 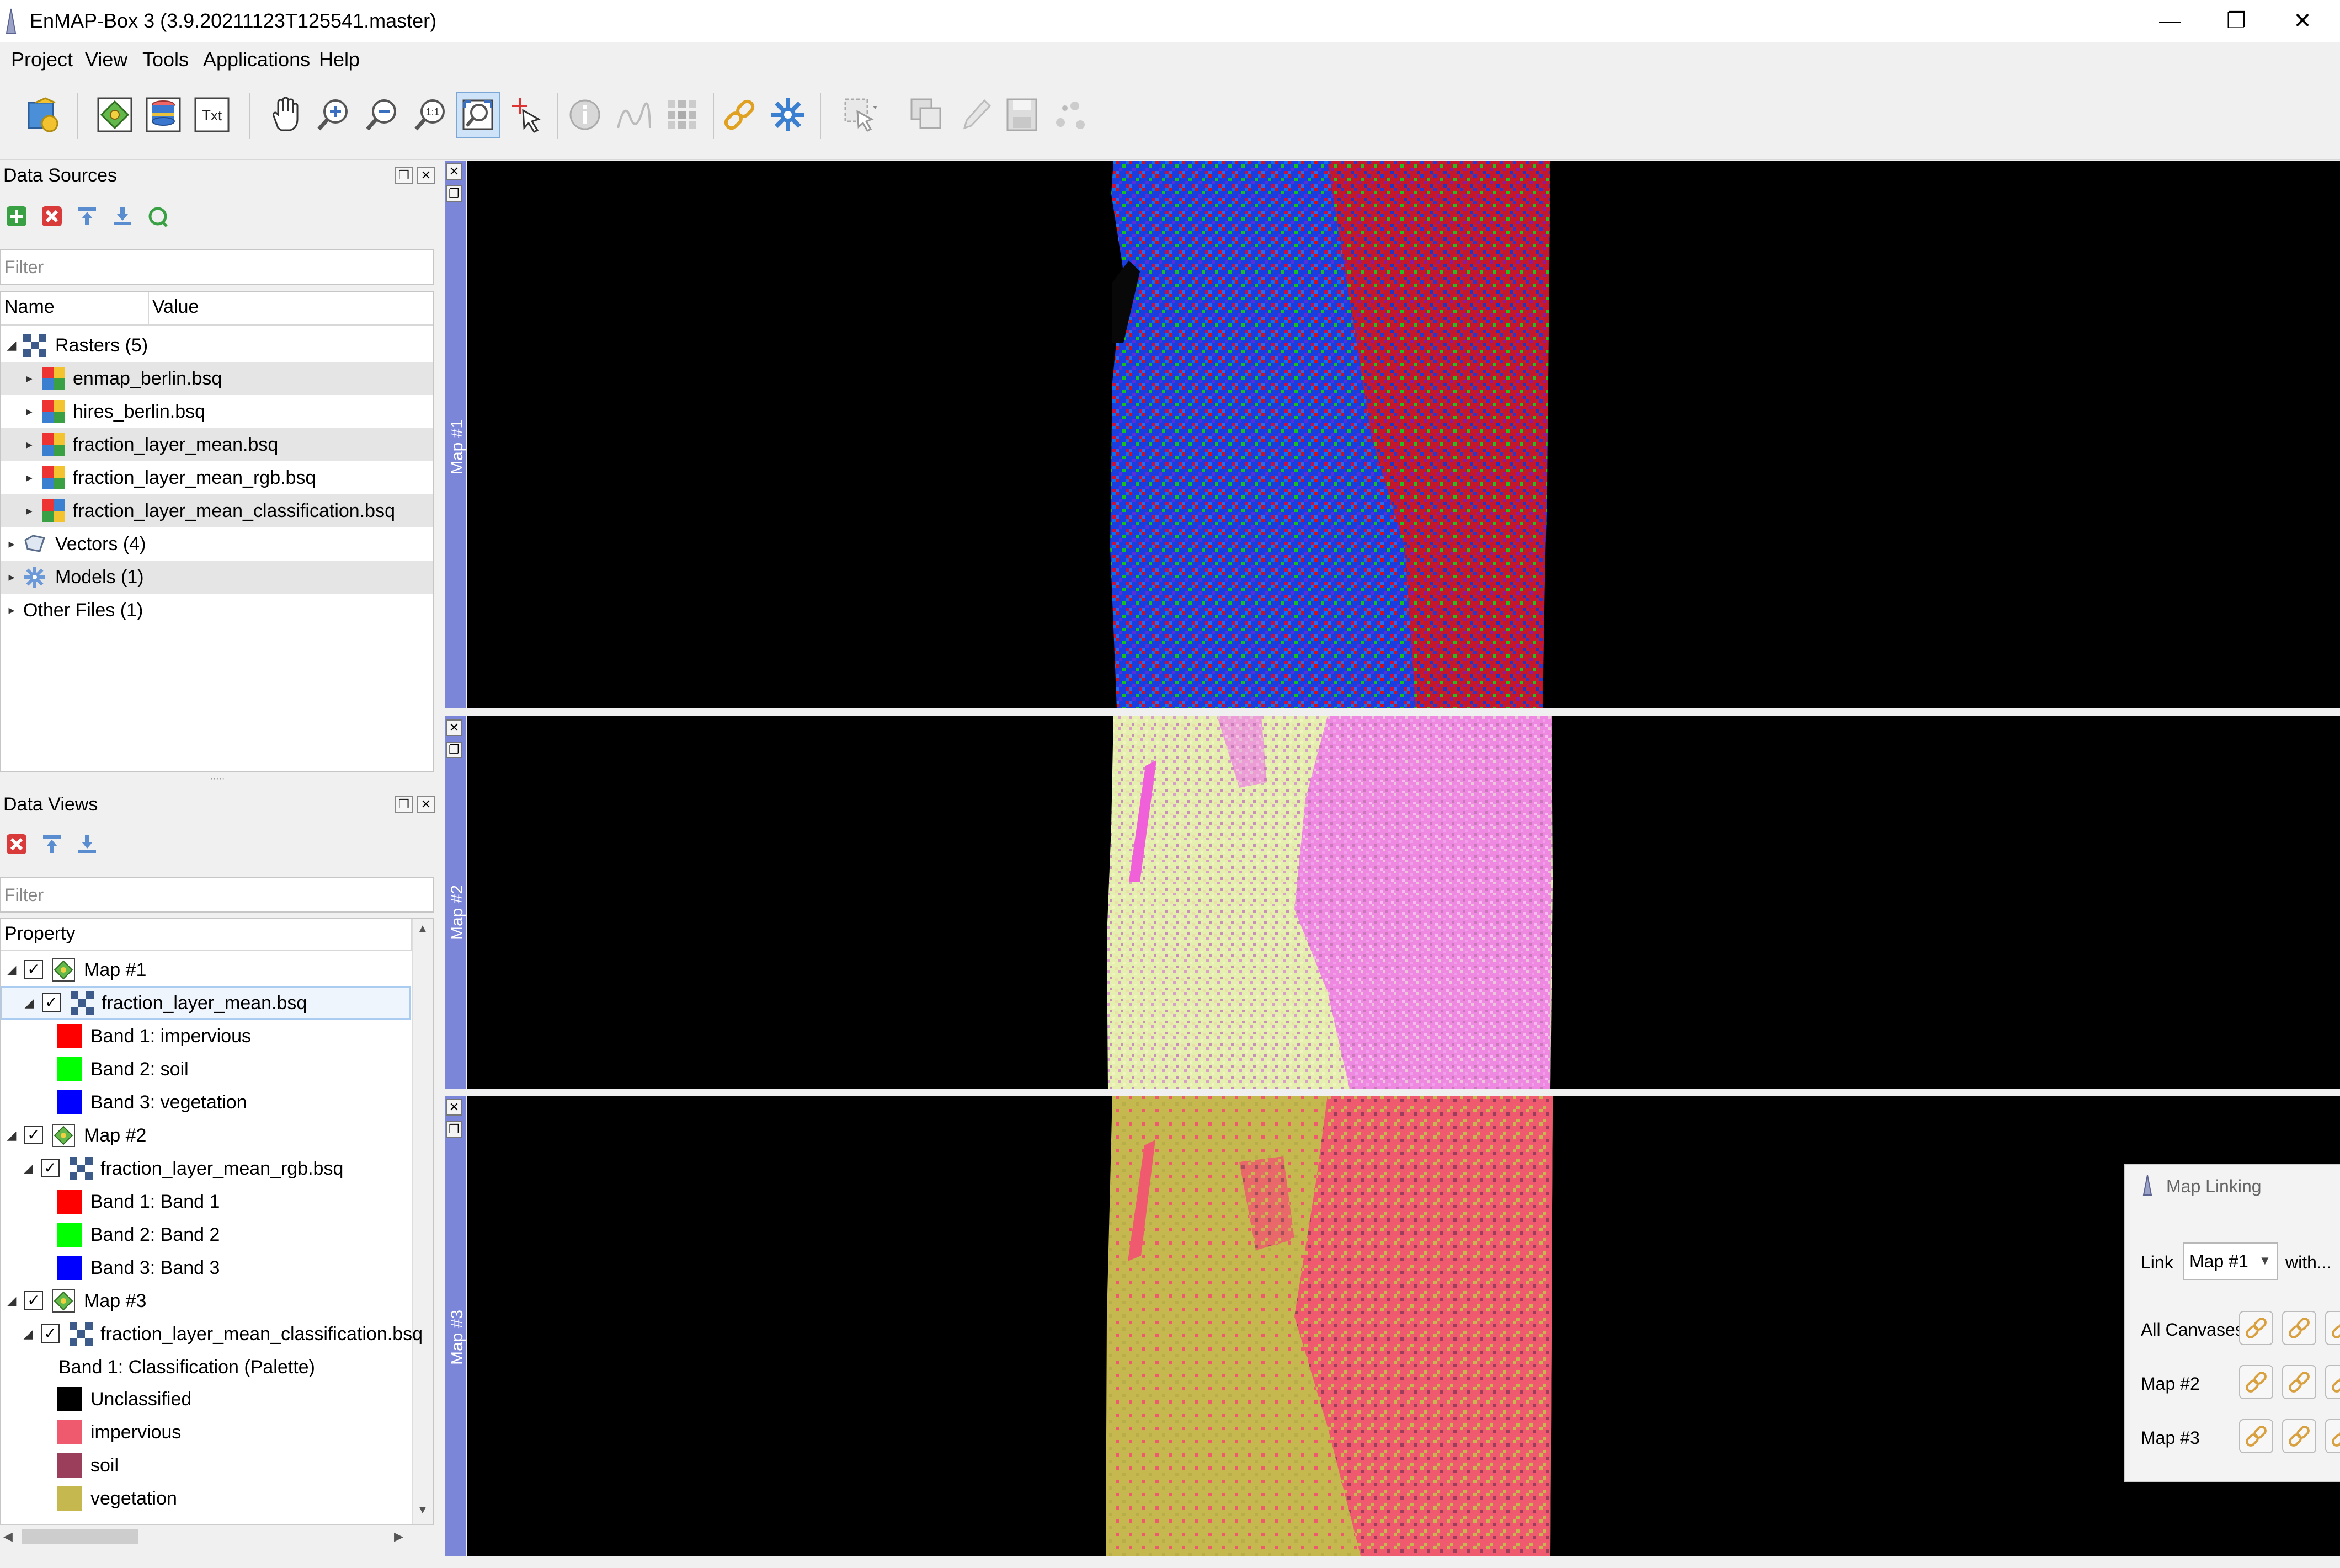 What do you see at coordinates (217, 267) in the screenshot?
I see `data-sources-filter-input: Filter` at bounding box center [217, 267].